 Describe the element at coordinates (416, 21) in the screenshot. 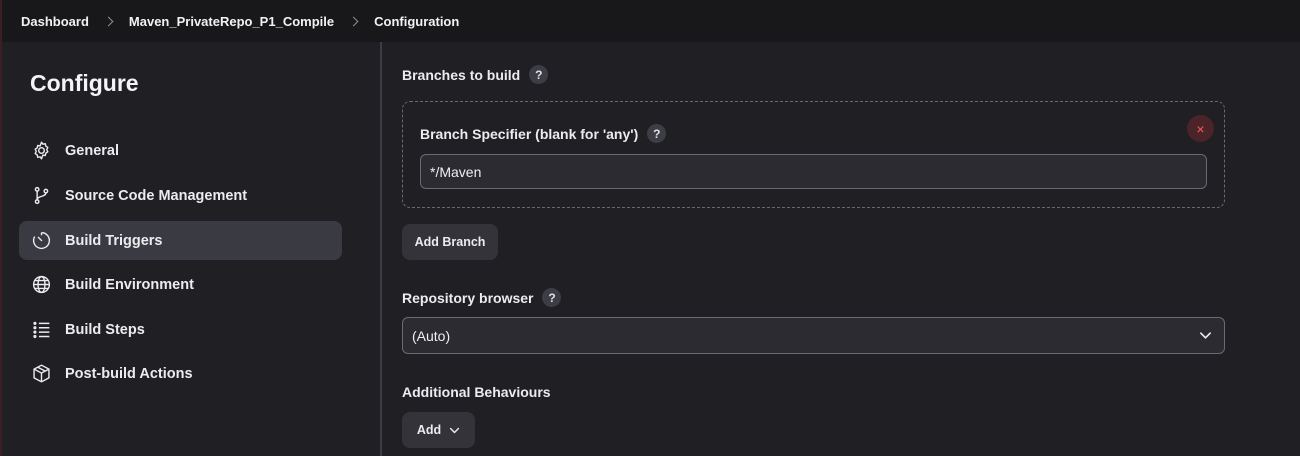

I see `breadcrumb-configuration: Configuration` at that location.